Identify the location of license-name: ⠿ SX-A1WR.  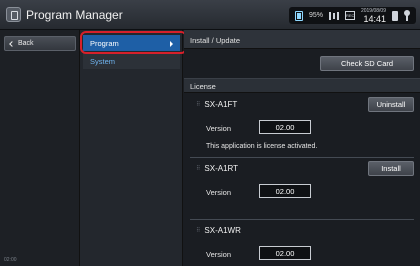
(218, 230).